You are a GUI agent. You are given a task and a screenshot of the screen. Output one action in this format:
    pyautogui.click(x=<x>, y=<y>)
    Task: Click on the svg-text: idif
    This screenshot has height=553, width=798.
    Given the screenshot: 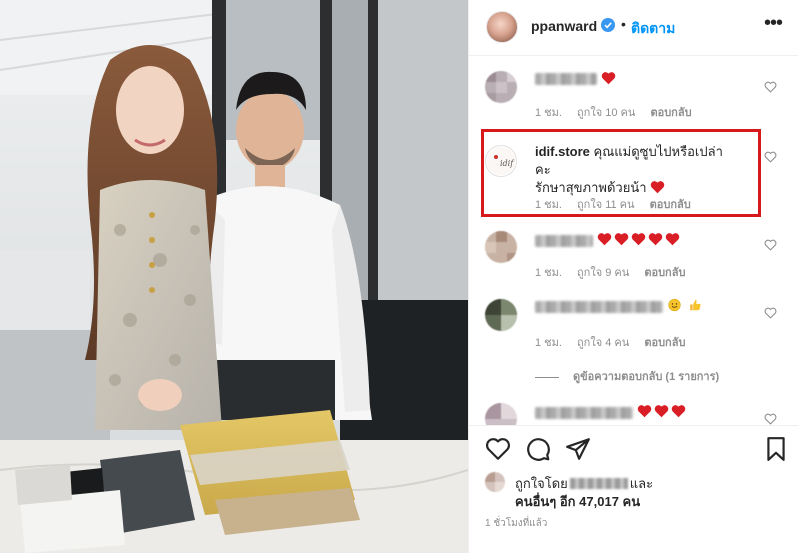 What is the action you would take?
    pyautogui.click(x=507, y=163)
    